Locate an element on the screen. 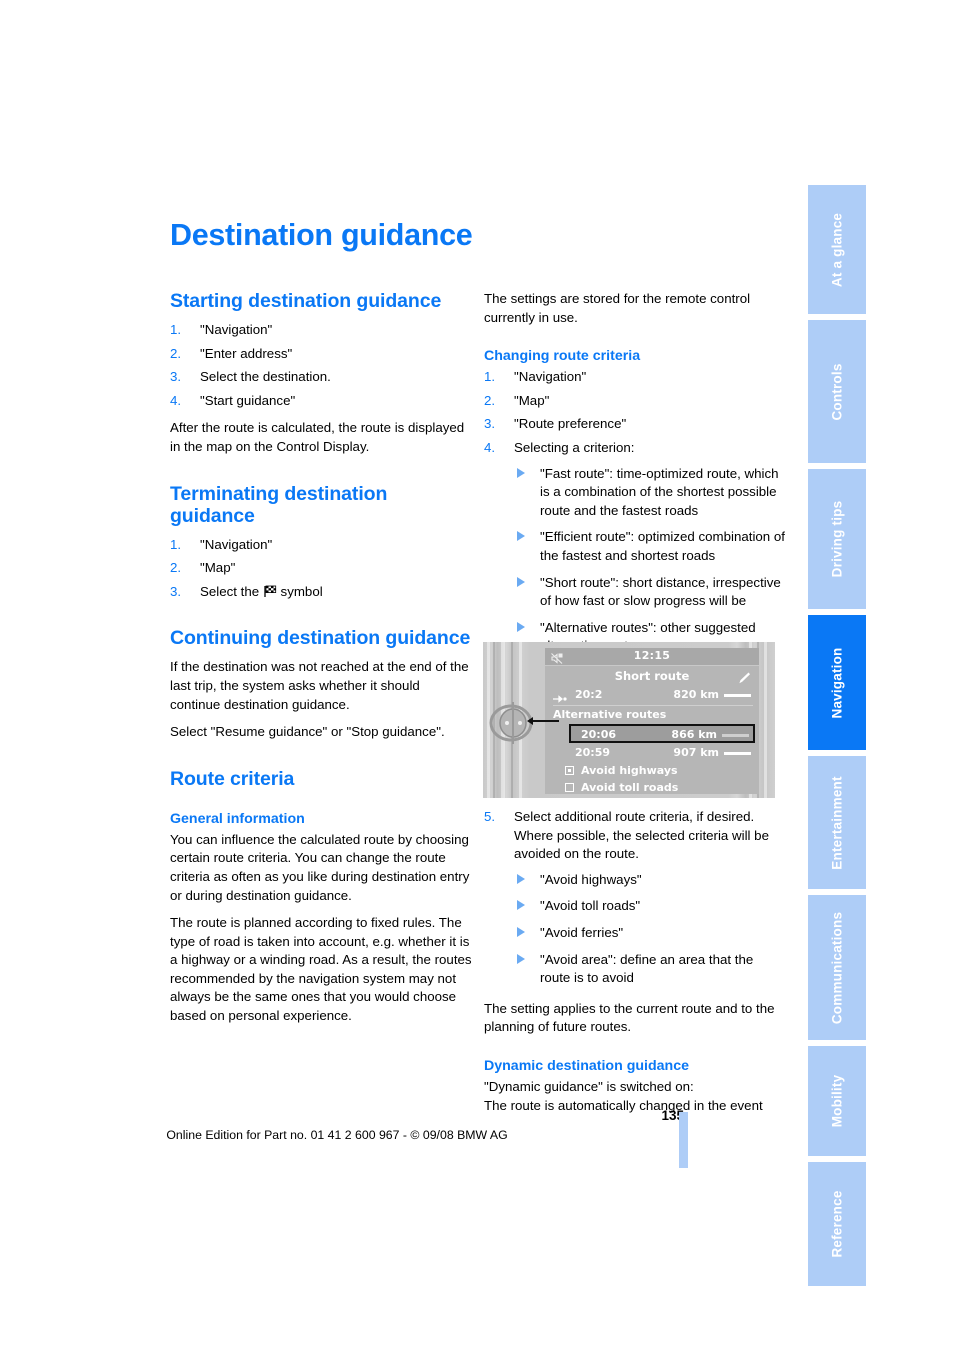  footer-accent-bar is located at coordinates (683, 1140).